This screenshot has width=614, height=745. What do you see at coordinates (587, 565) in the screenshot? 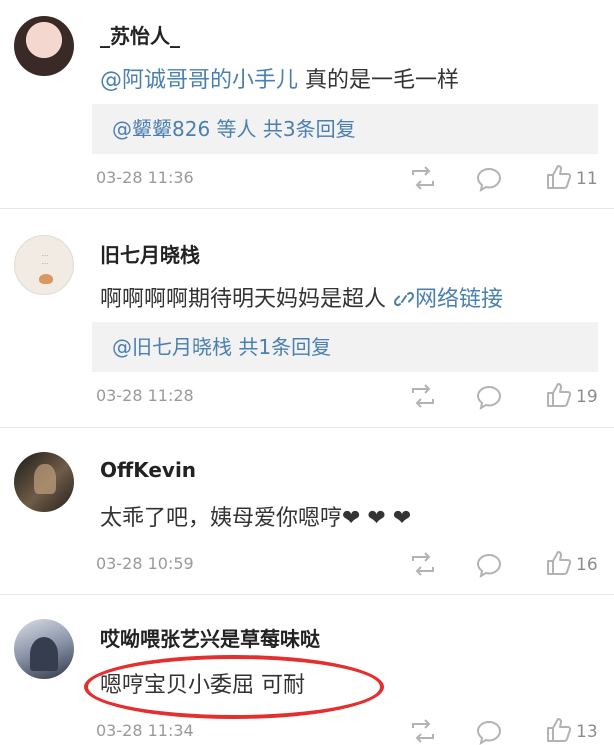
I see `like-count: 16` at bounding box center [587, 565].